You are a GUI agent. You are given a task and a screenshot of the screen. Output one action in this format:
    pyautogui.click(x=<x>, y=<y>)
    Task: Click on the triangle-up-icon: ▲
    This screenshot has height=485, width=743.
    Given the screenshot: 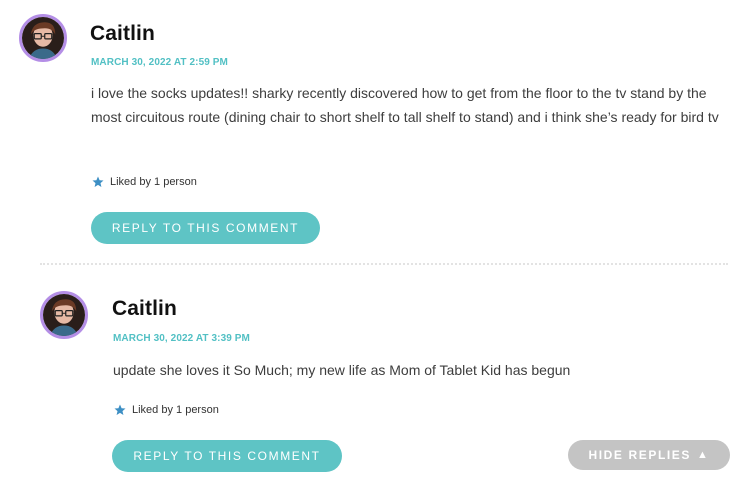 What is the action you would take?
    pyautogui.click(x=703, y=455)
    